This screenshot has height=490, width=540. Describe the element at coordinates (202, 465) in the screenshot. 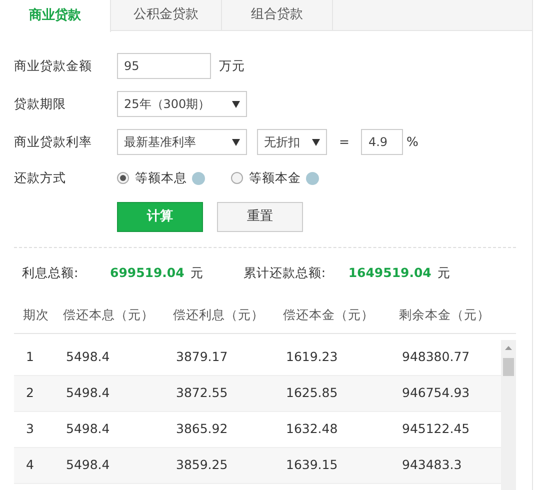

I see `table-cell-text: 3859.25` at that location.